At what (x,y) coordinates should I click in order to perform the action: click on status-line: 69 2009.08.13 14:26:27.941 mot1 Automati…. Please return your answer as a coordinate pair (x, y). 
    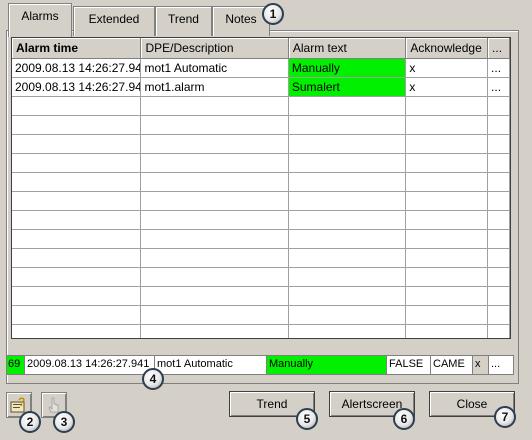
    Looking at the image, I should click on (260, 365).